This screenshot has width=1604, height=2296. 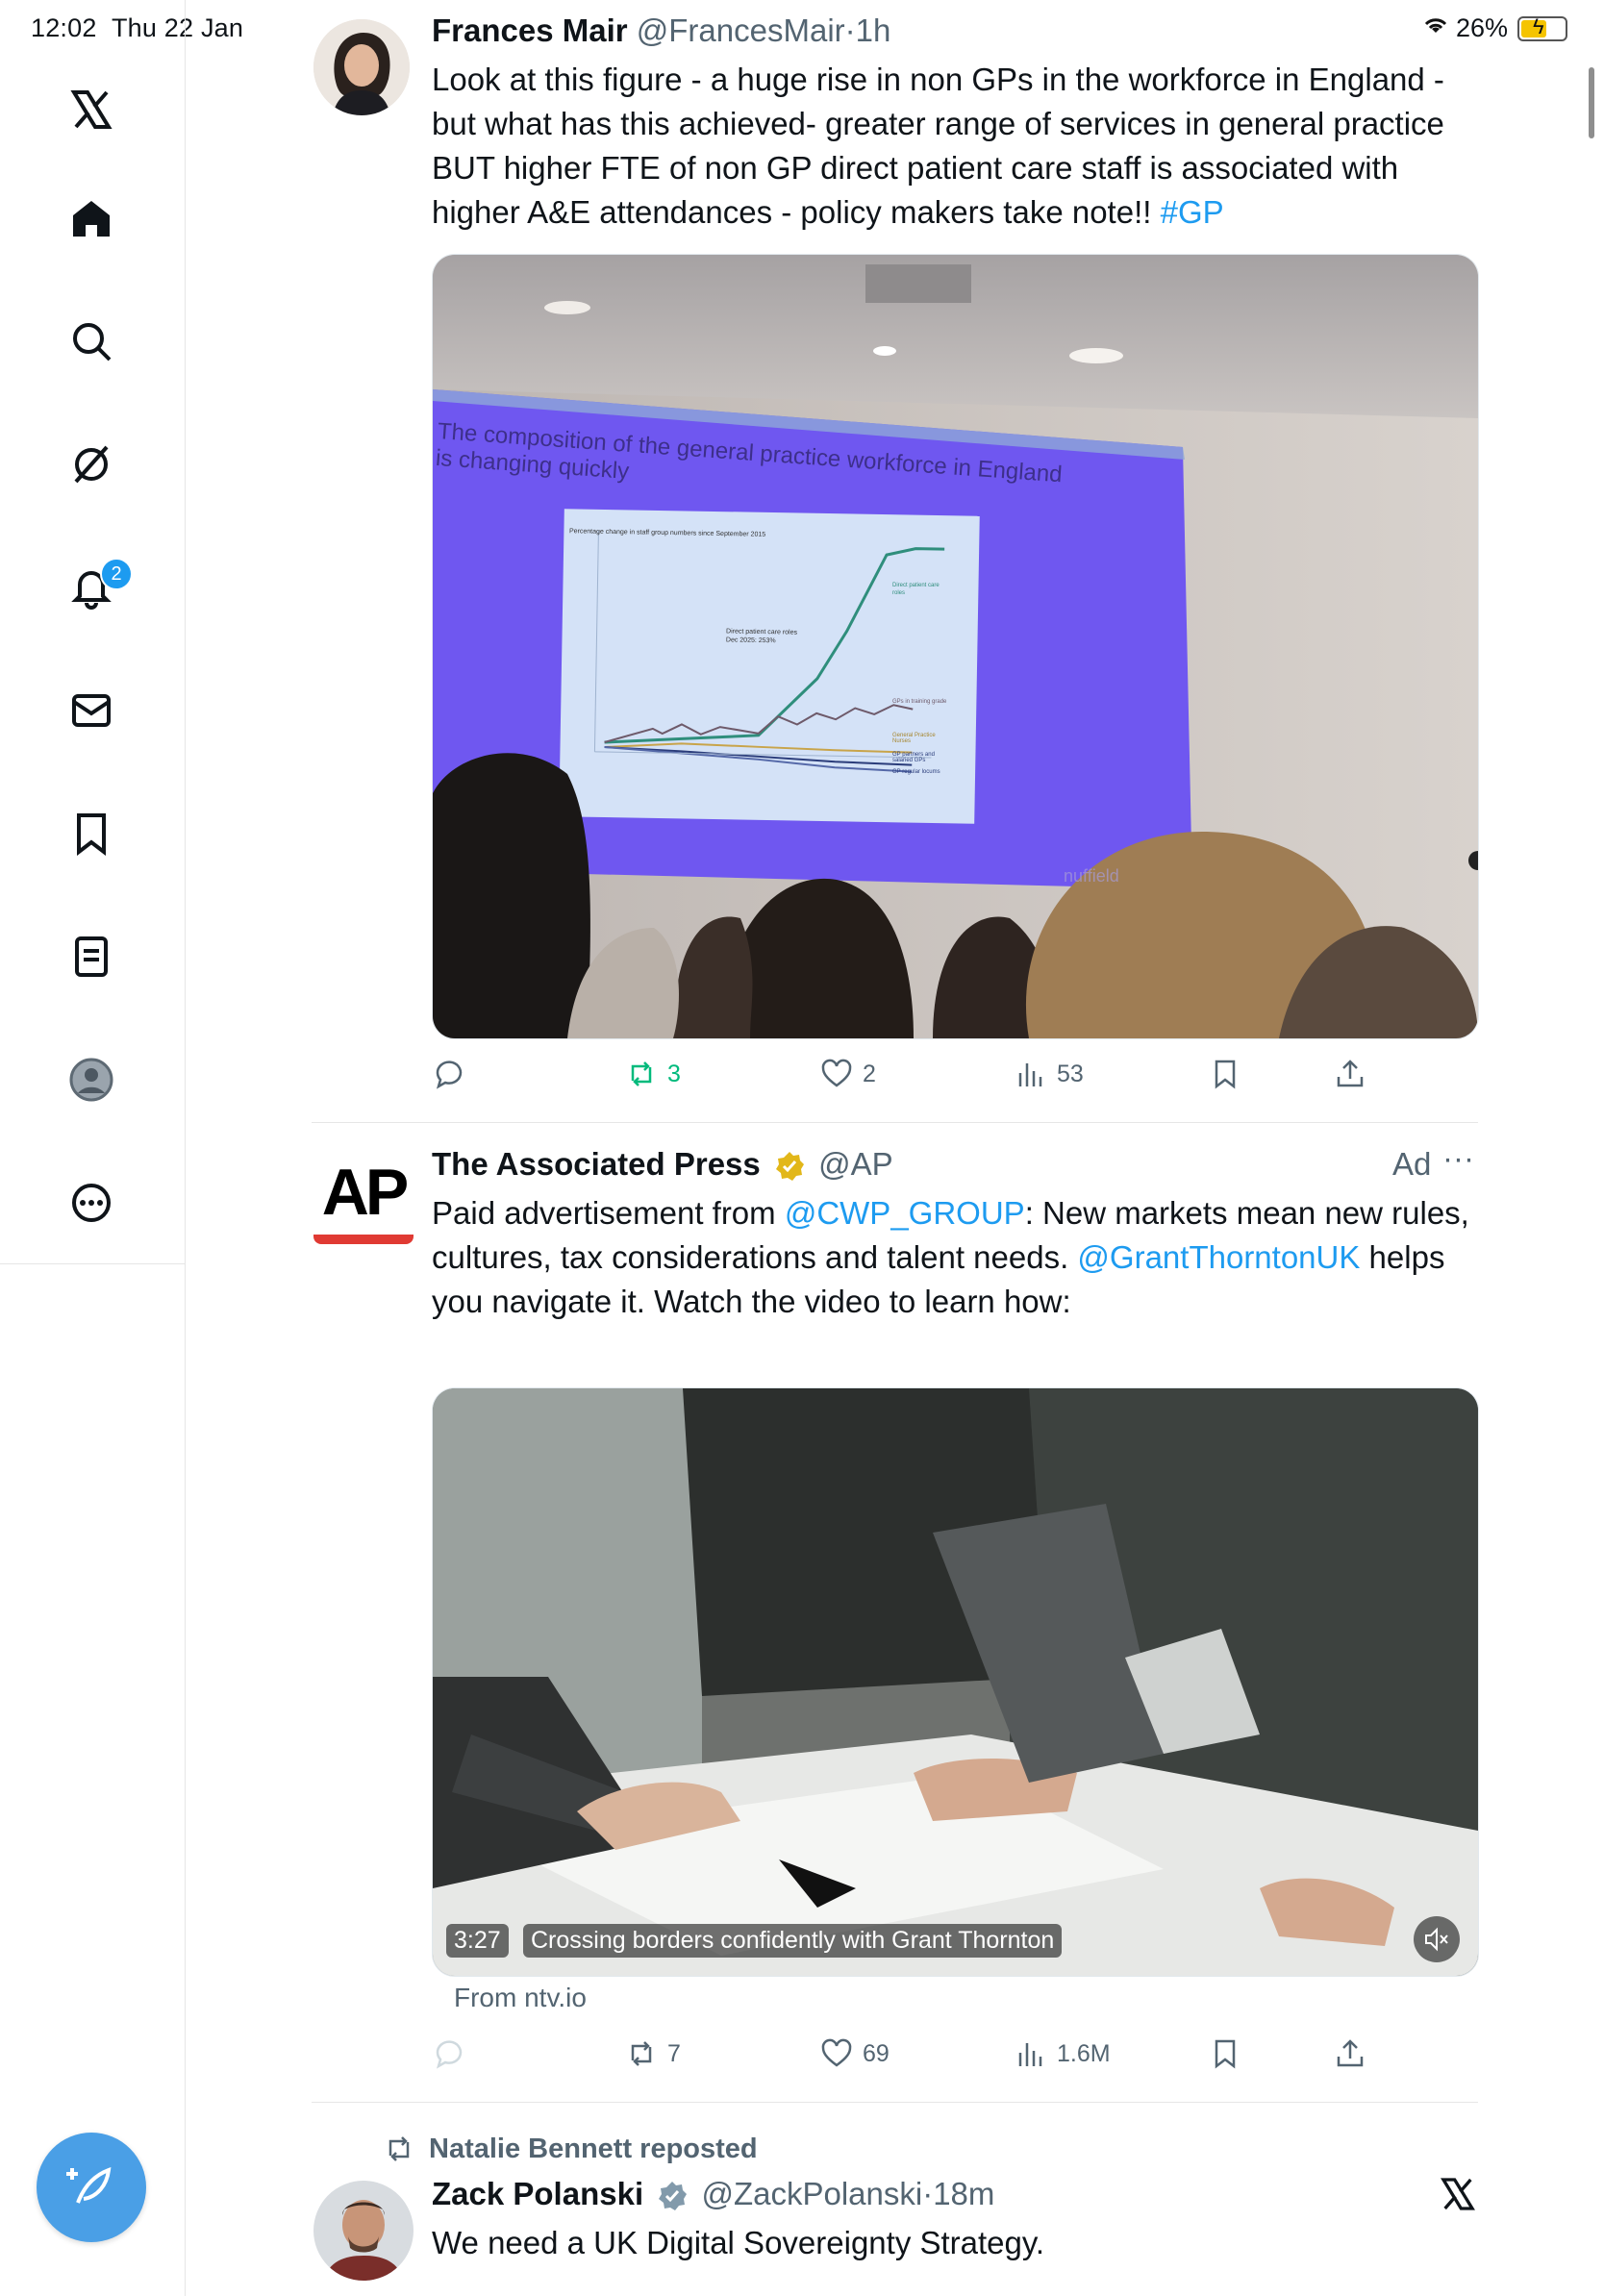 I want to click on author-name: Frances Mair, so click(x=530, y=30).